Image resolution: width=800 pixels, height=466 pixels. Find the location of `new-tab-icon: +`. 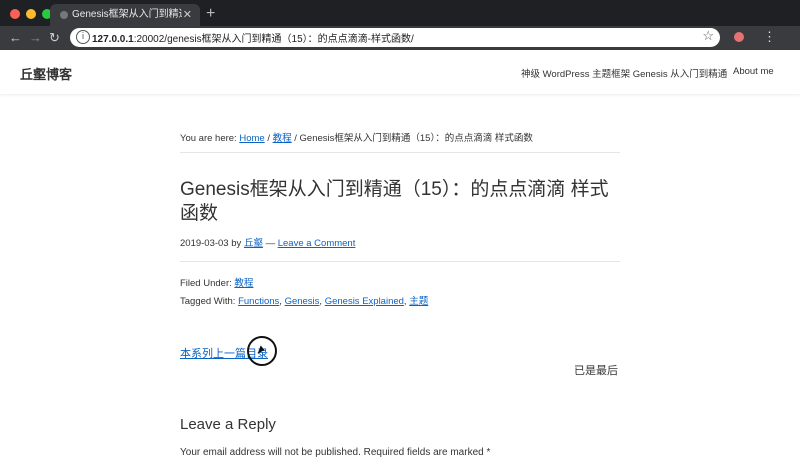

new-tab-icon: + is located at coordinates (210, 14).